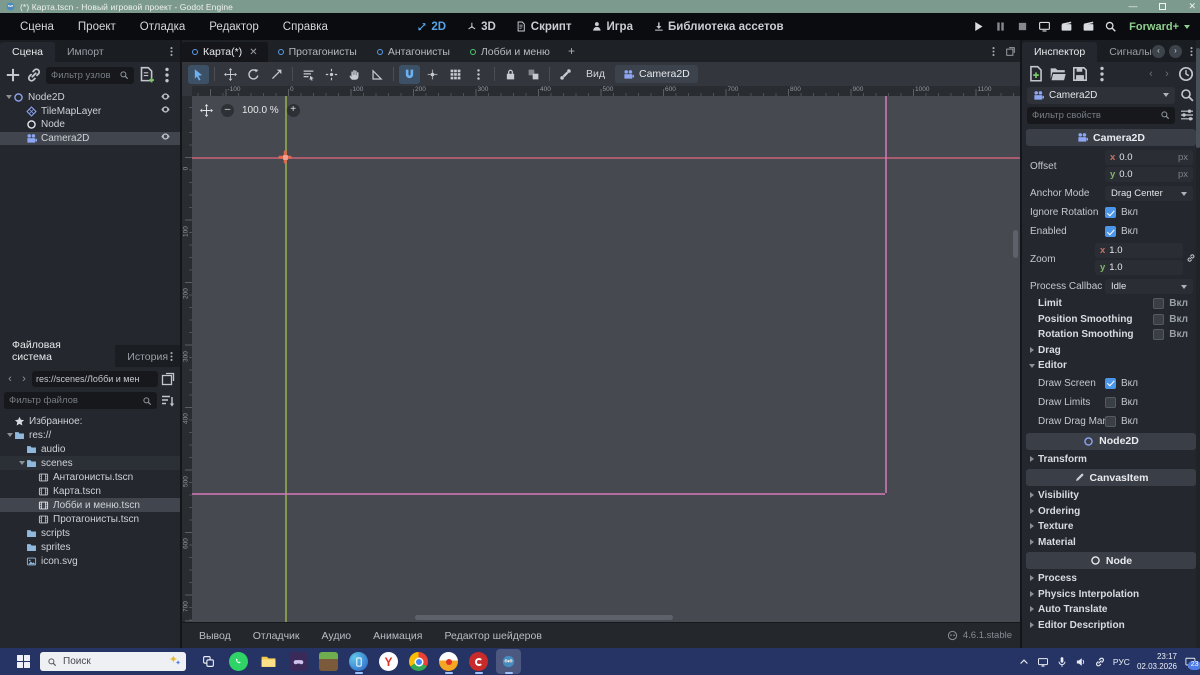 Image resolution: width=1200 pixels, height=675 pixels. Describe the element at coordinates (1111, 527) in the screenshot. I see `property-texture: Texture` at that location.